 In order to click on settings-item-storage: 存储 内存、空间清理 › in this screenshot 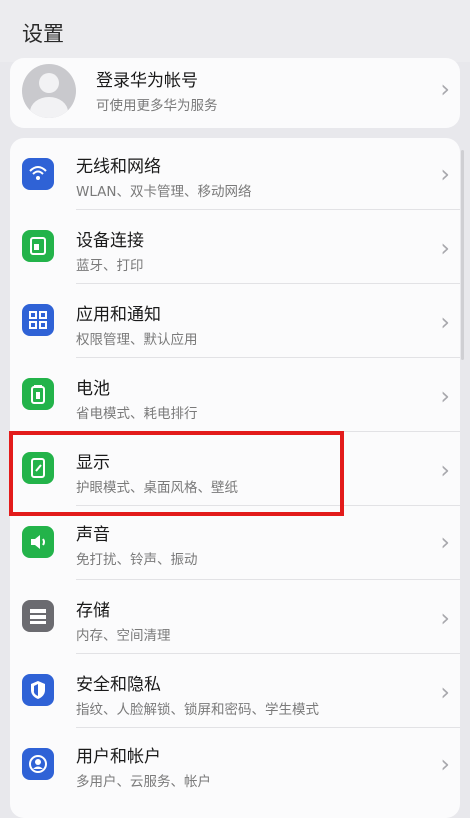, I will do `click(235, 617)`.